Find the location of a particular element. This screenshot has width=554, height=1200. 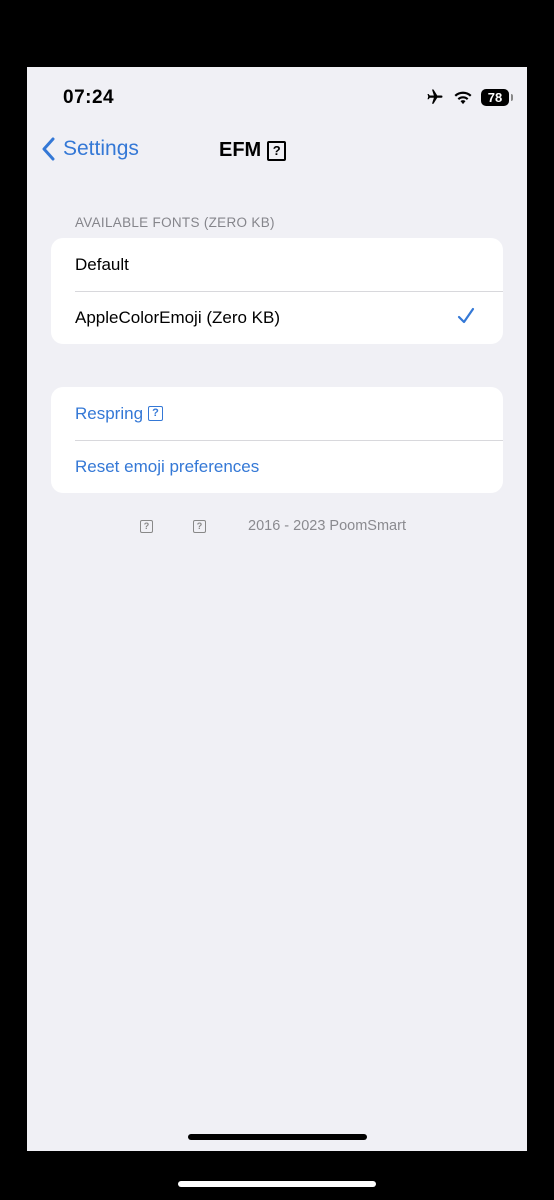

home-indicator is located at coordinates (277, 1137).